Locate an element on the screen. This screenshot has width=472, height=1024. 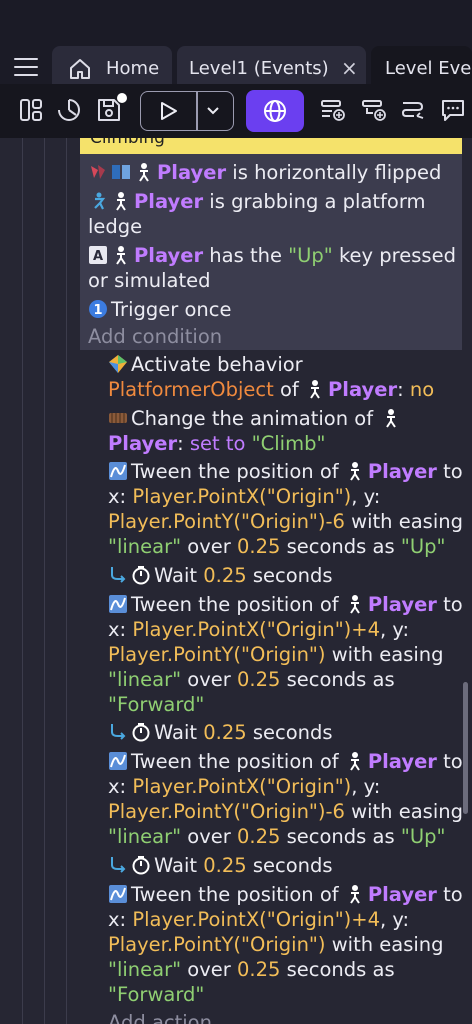
action-text-wrap: x: Player.PointX("Origin"), y: is located at coordinates (244, 496).